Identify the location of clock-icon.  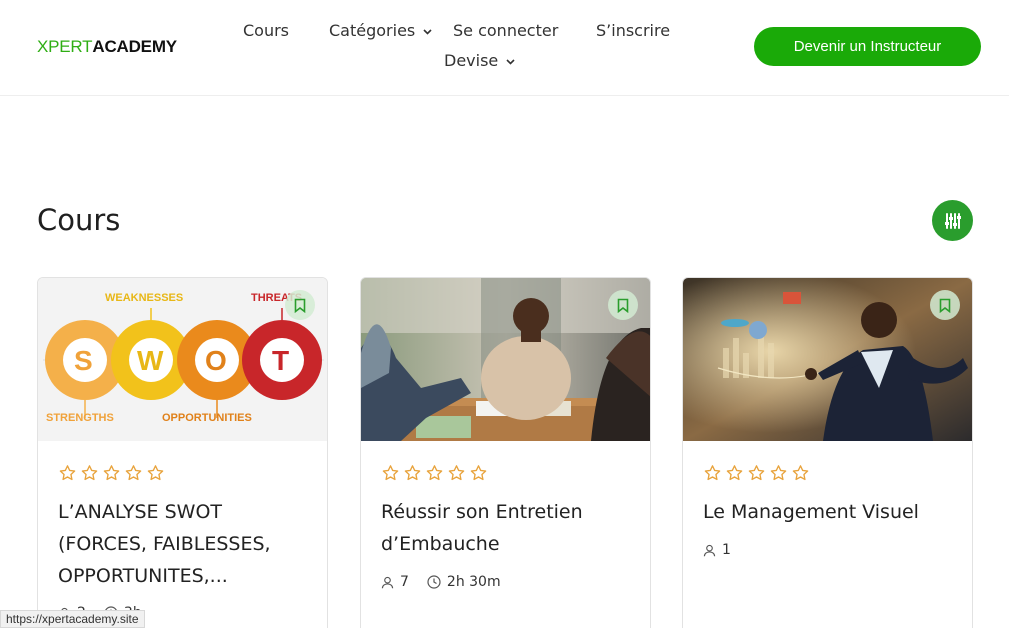
(434, 582).